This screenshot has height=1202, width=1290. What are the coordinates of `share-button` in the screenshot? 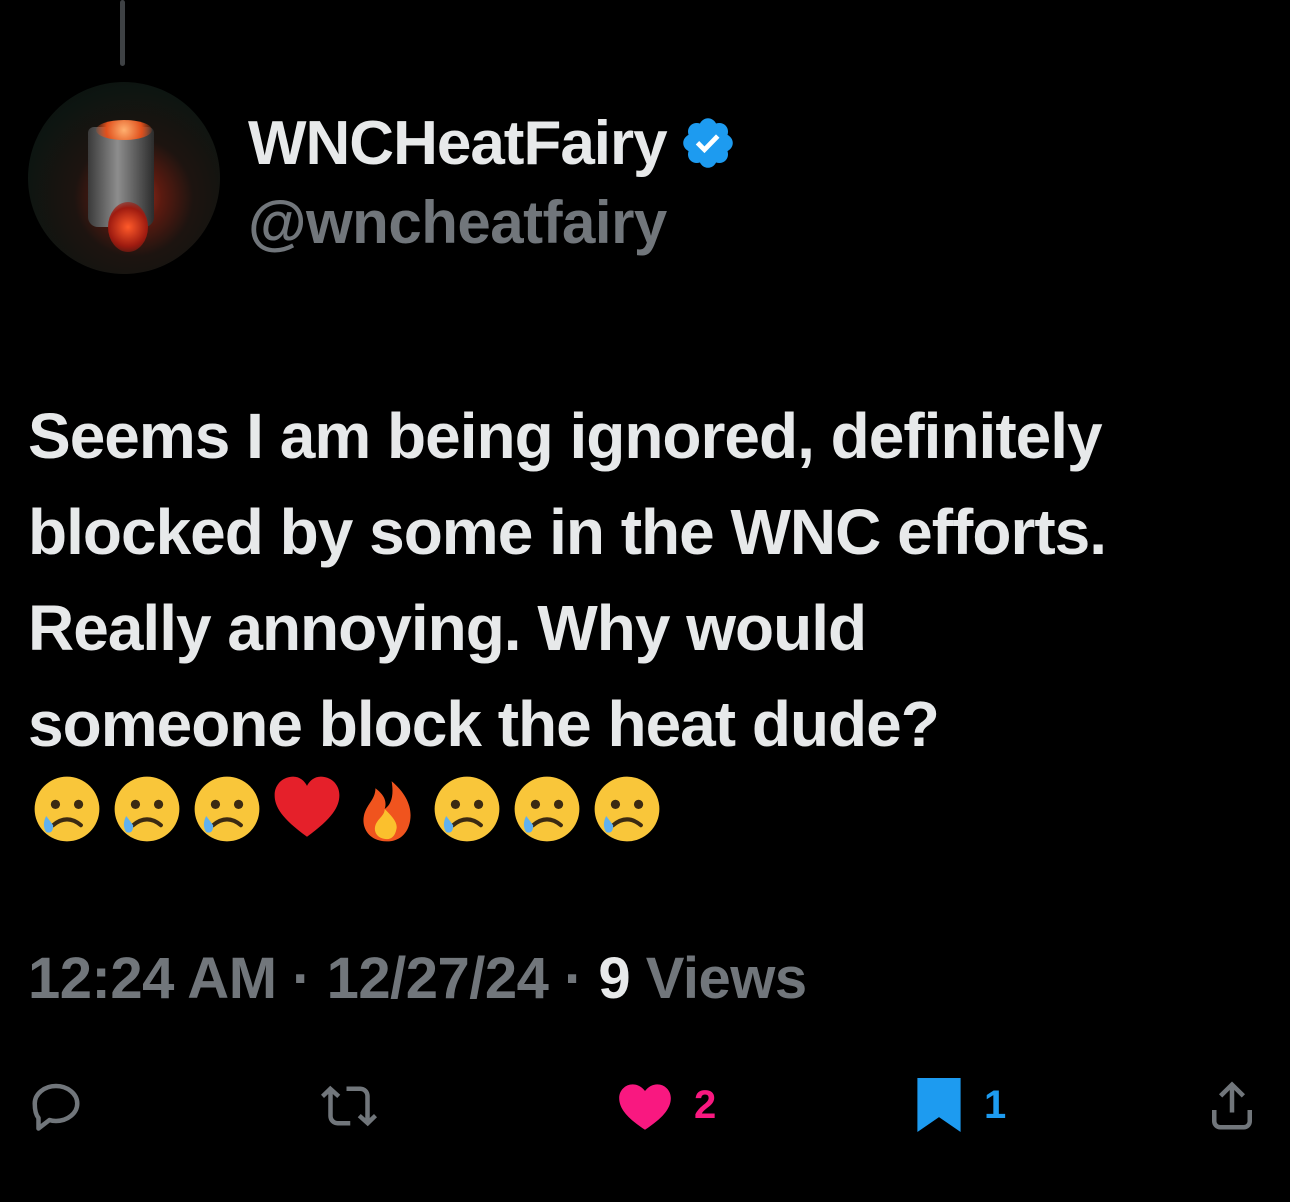 It's located at (1232, 1105).